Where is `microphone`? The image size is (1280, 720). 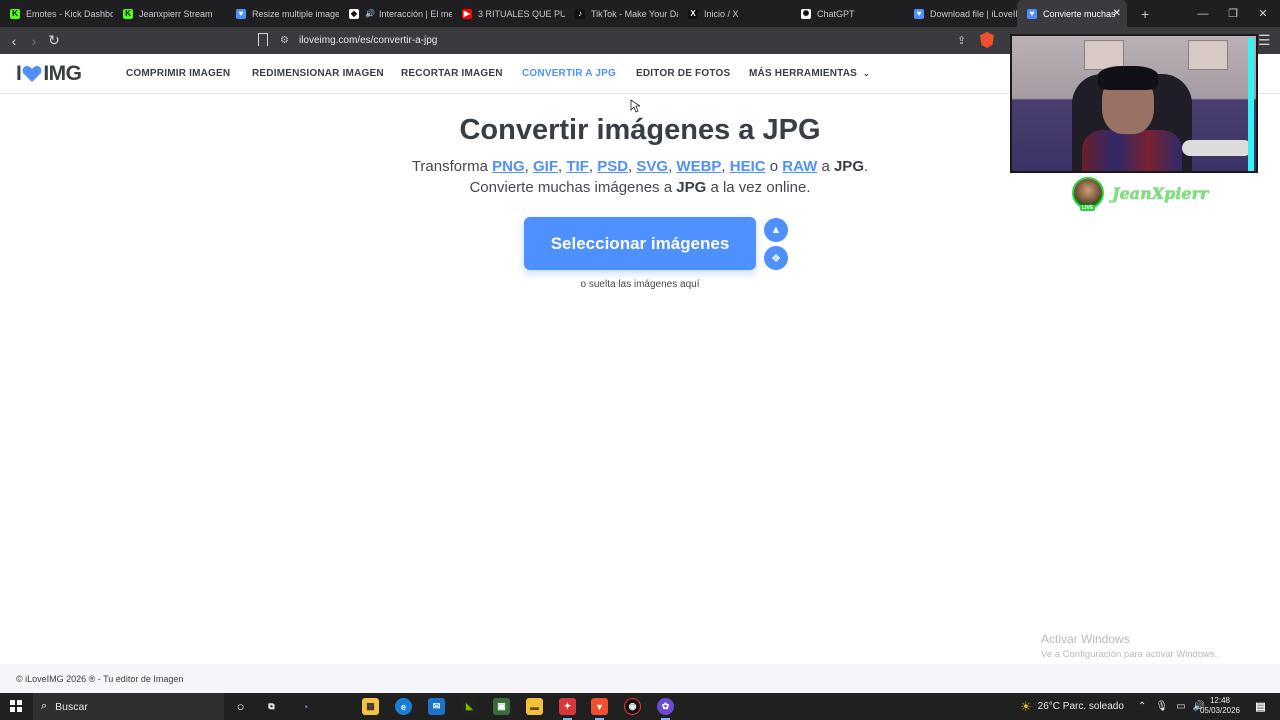 microphone is located at coordinates (1217, 148).